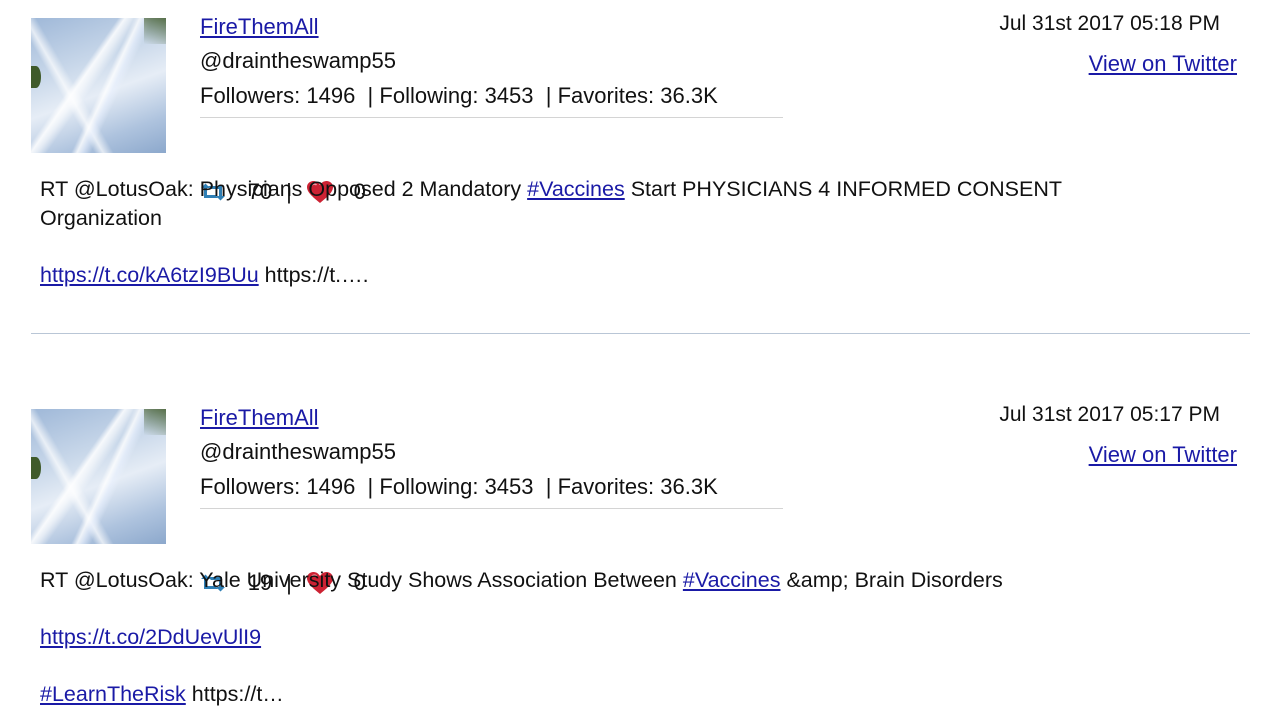 The width and height of the screenshot is (1280, 720). What do you see at coordinates (894, 580) in the screenshot?
I see `tweet-text-suffix: &amp; Brain Disorders` at bounding box center [894, 580].